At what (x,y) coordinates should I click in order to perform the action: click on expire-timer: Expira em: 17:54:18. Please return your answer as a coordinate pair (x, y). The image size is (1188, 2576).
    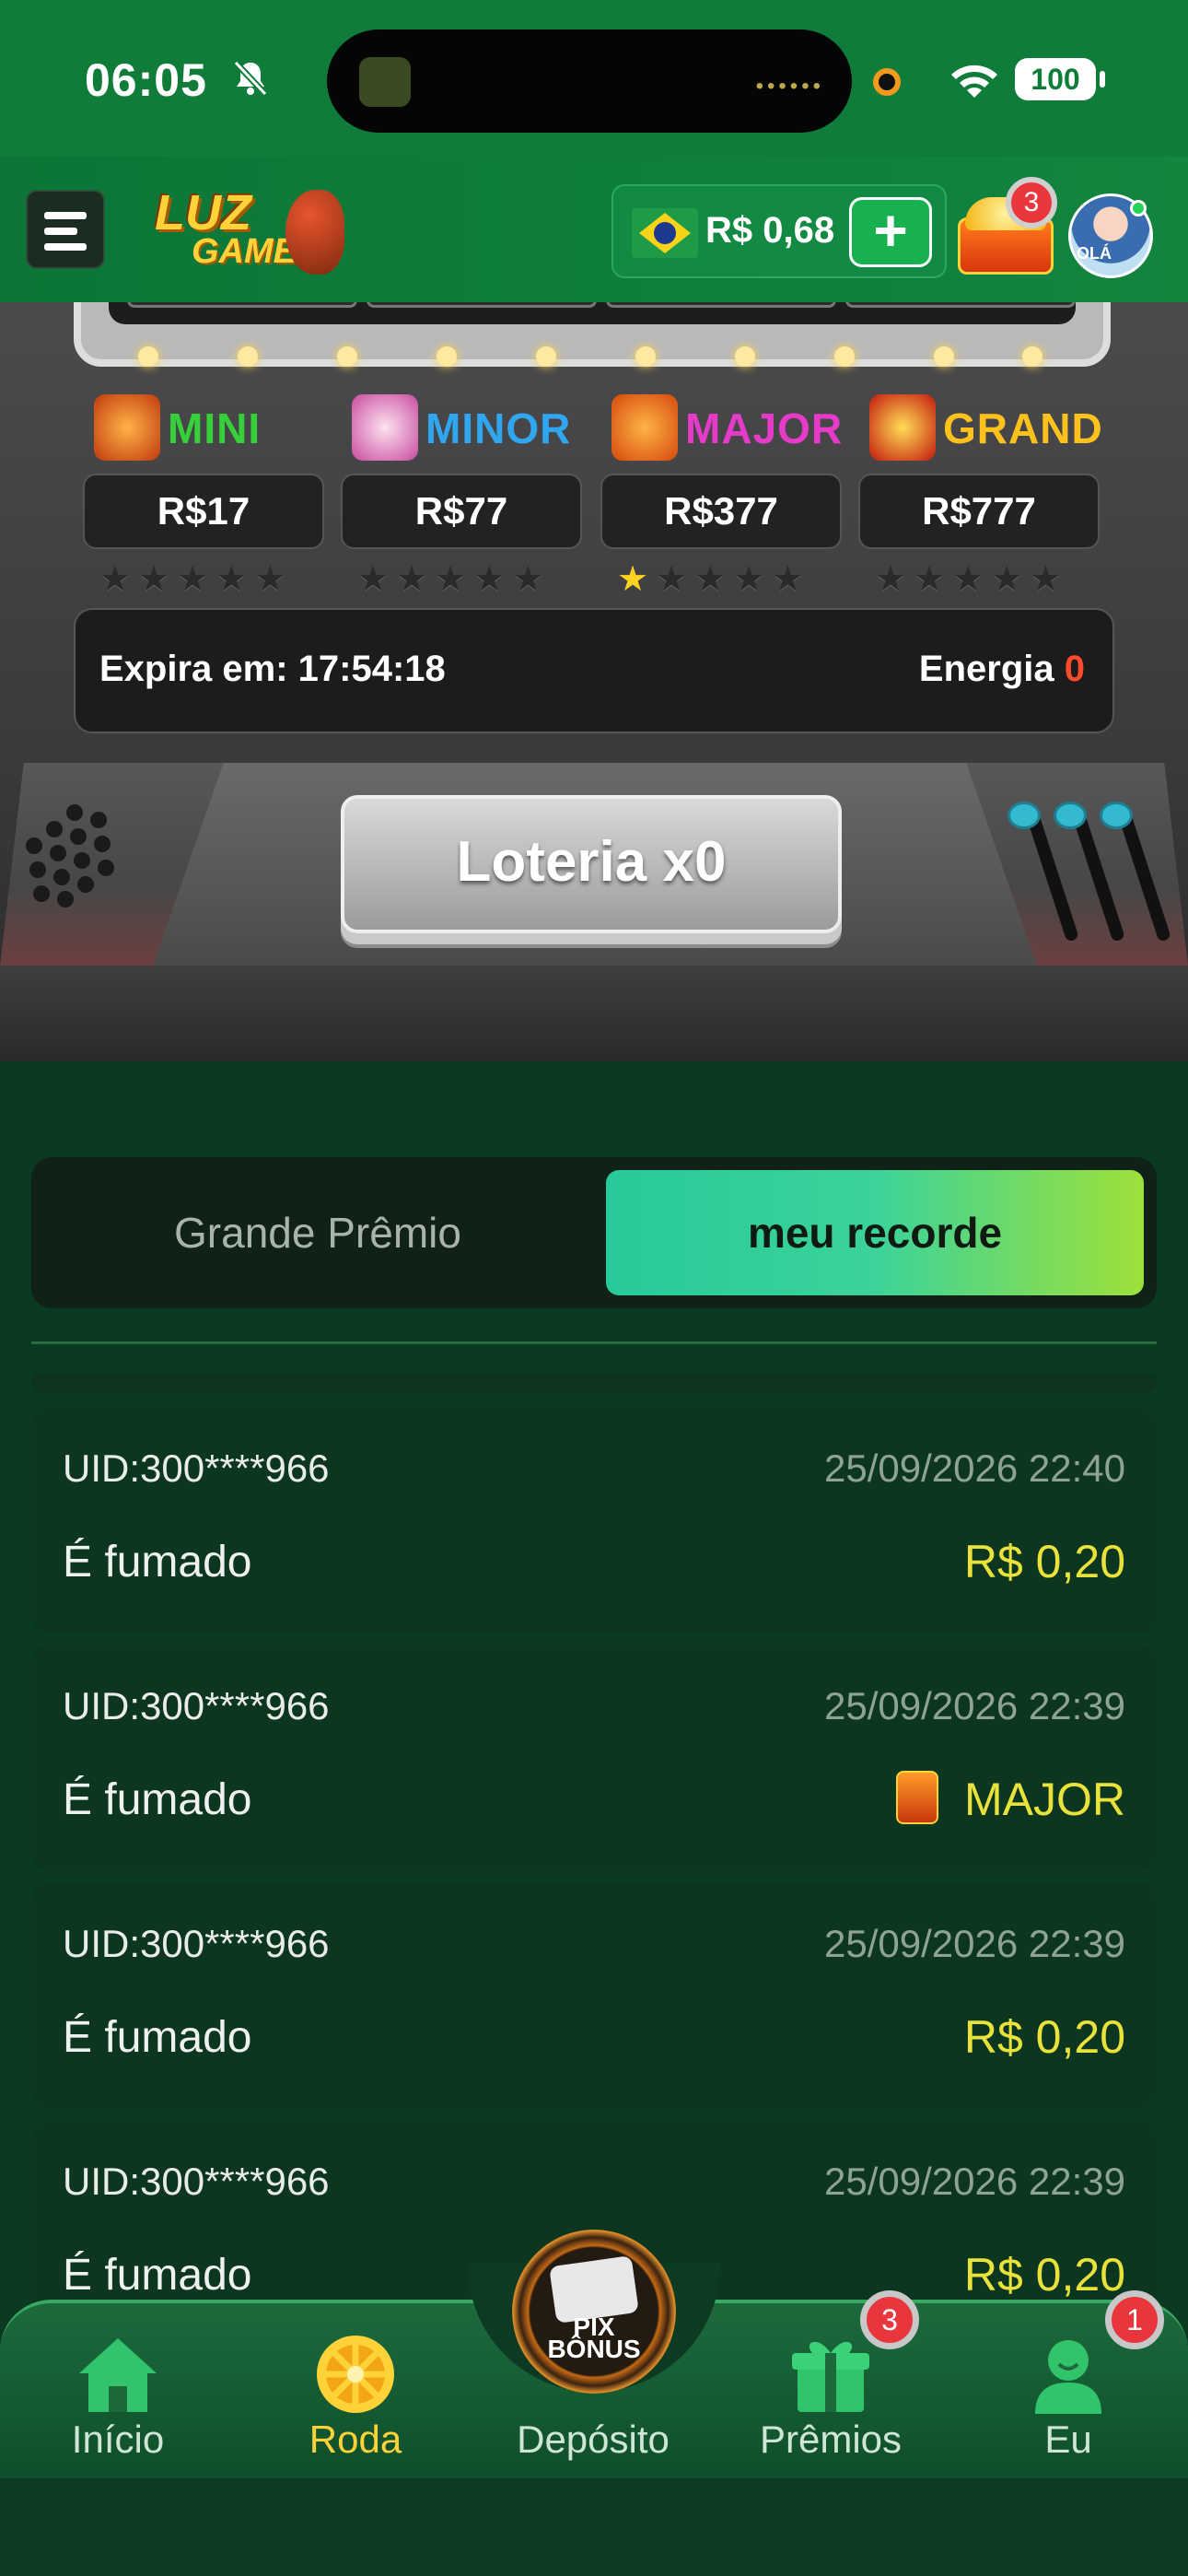
    Looking at the image, I should click on (272, 669).